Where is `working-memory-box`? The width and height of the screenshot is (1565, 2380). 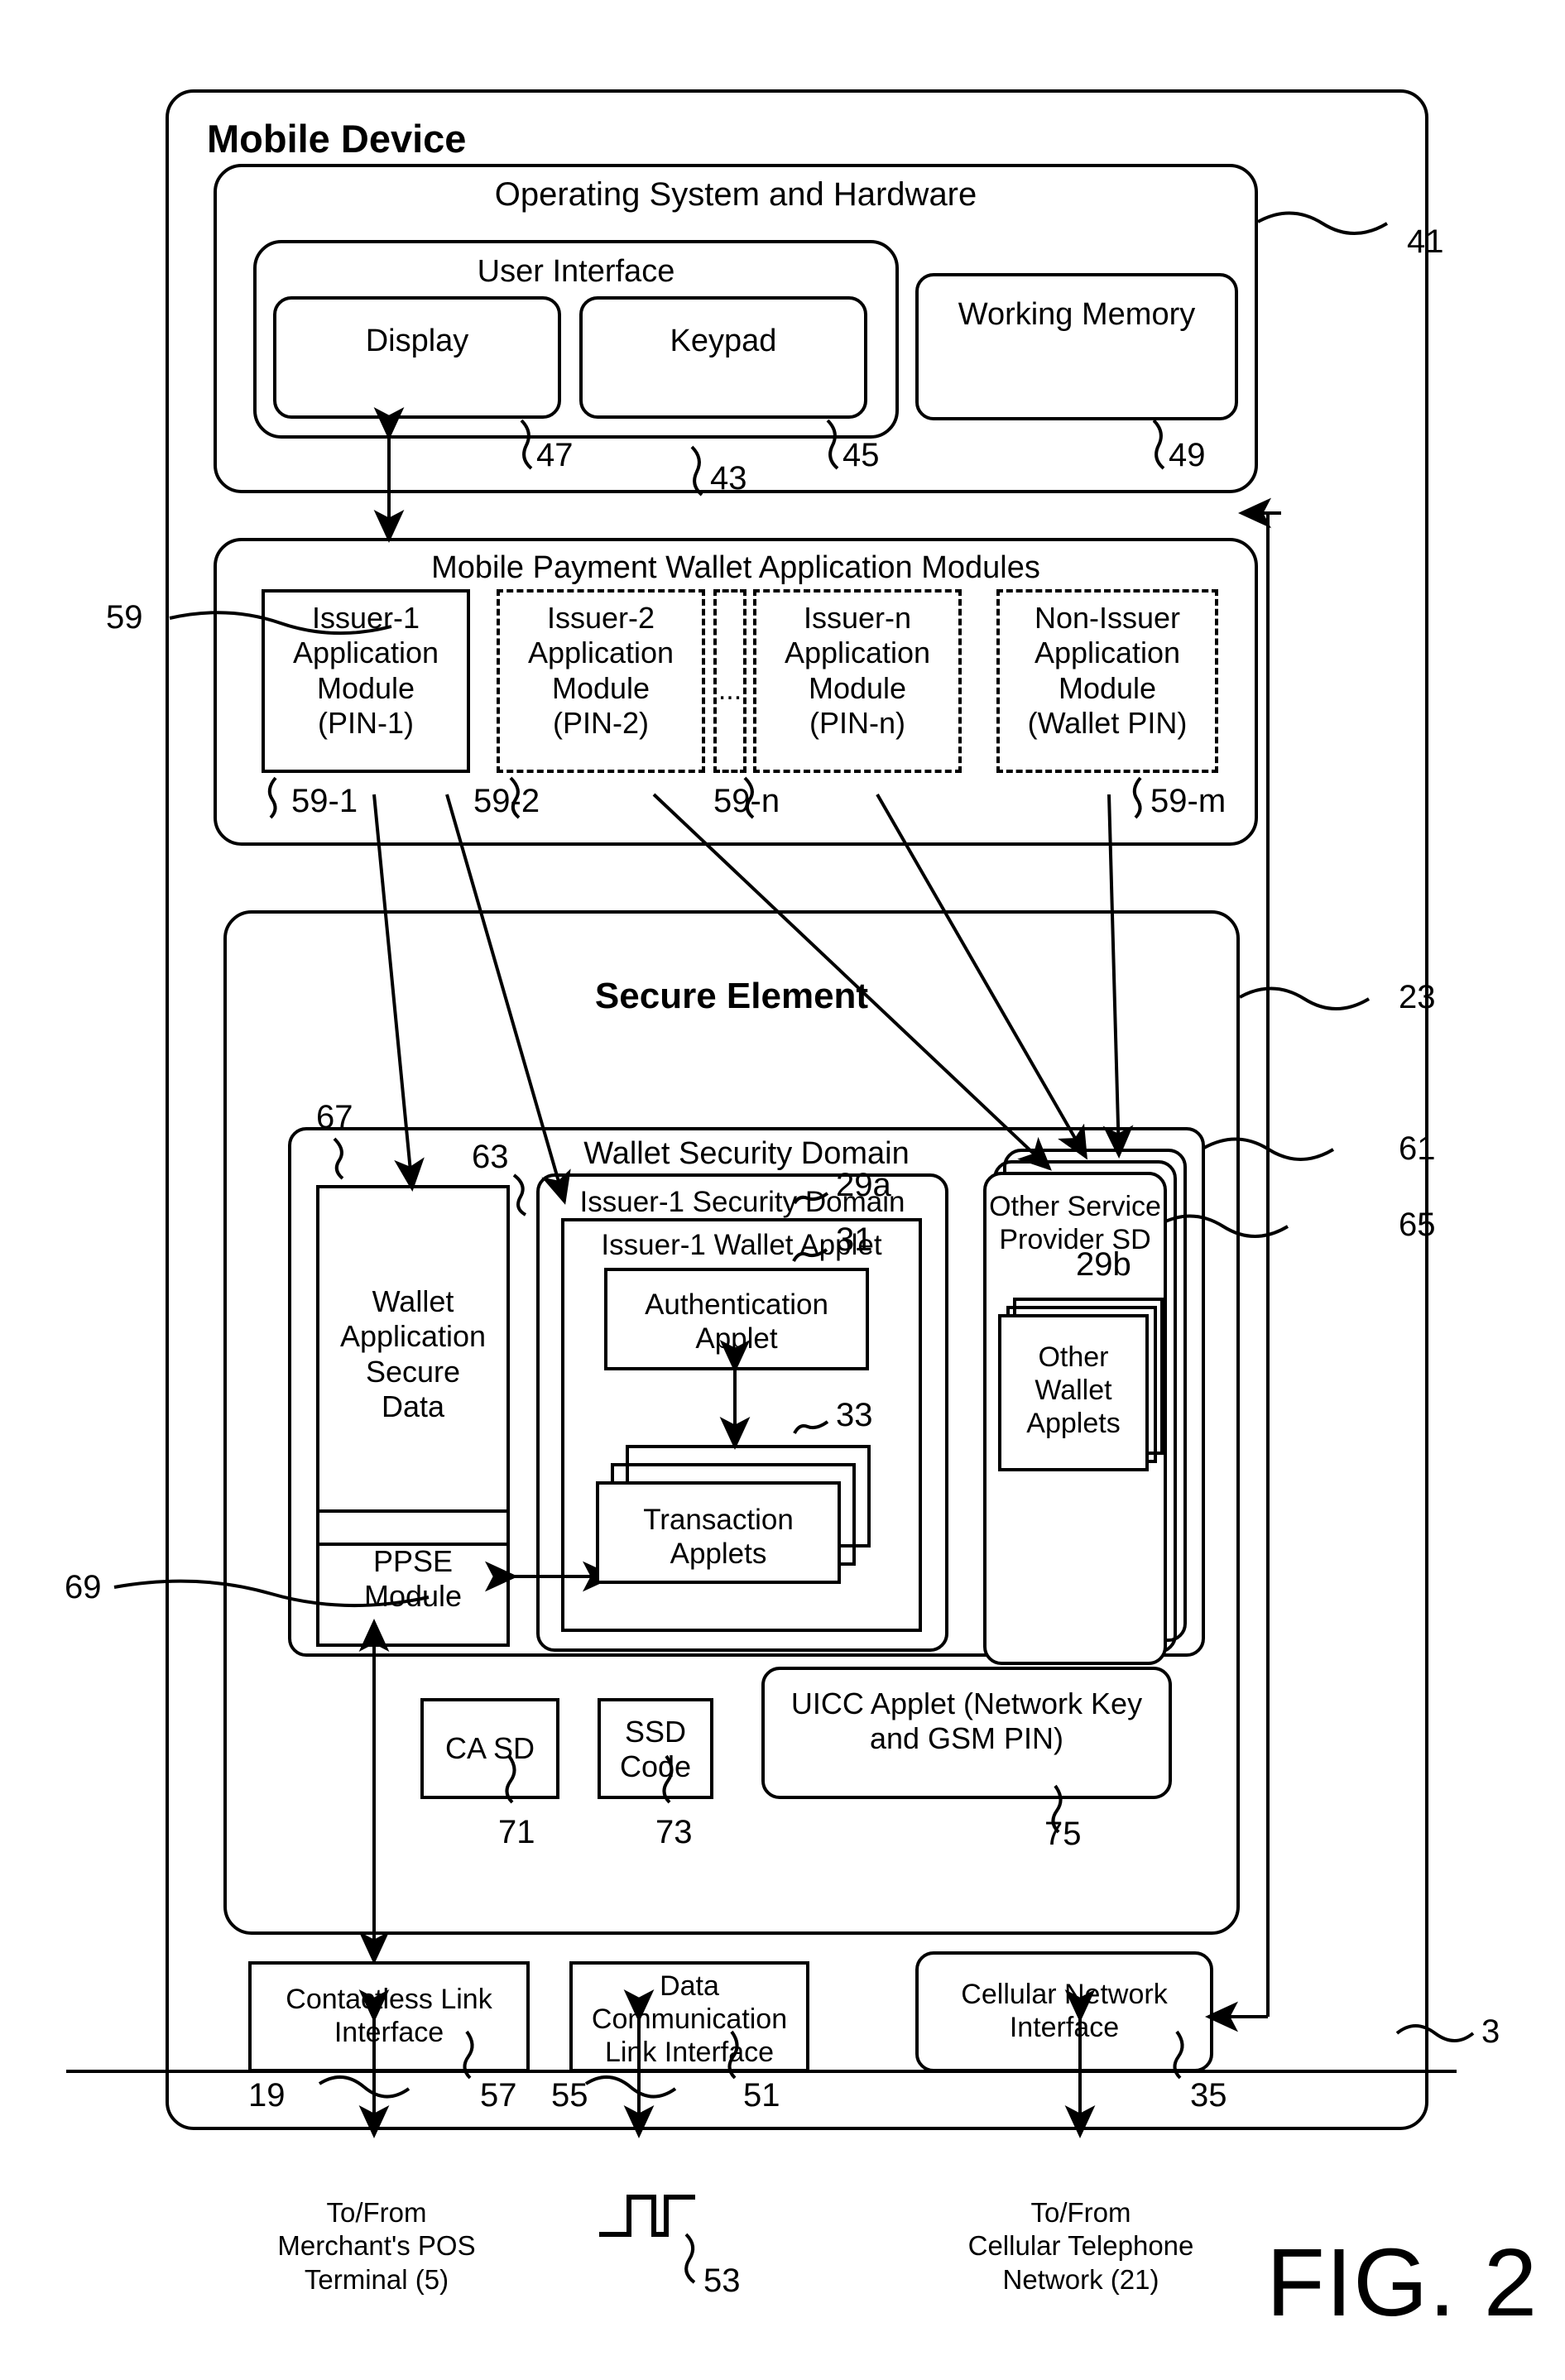 working-memory-box is located at coordinates (1076, 346).